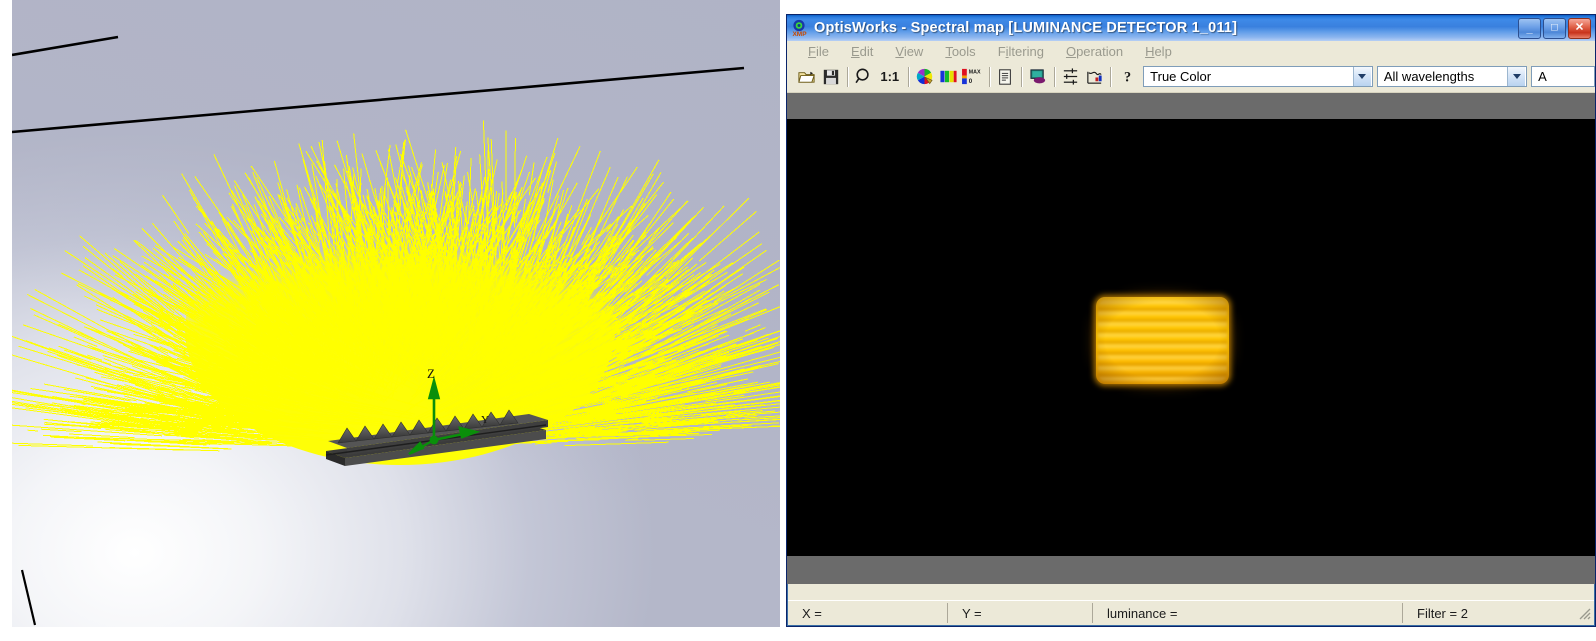 The height and width of the screenshot is (641, 1596). I want to click on minimize-glyph: _, so click(1529, 29).